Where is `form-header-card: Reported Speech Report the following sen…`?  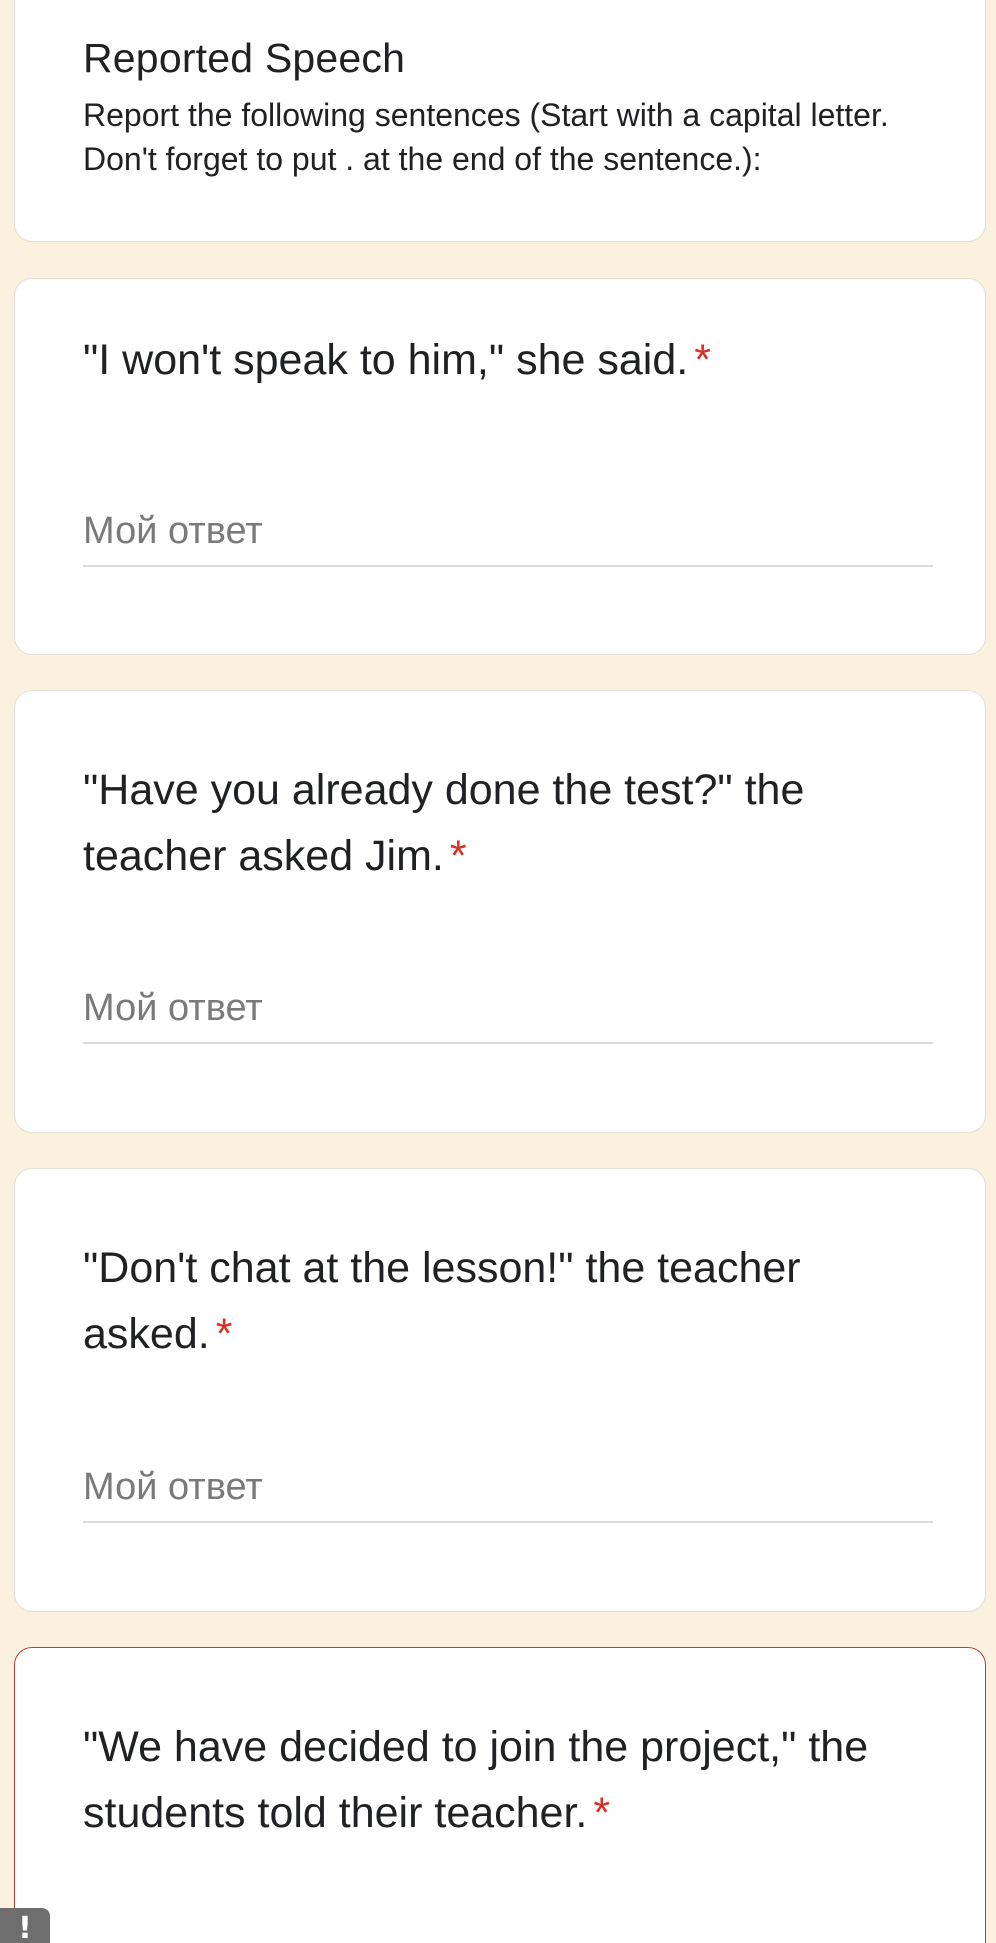
form-header-card: Reported Speech Report the following sen… is located at coordinates (500, 121).